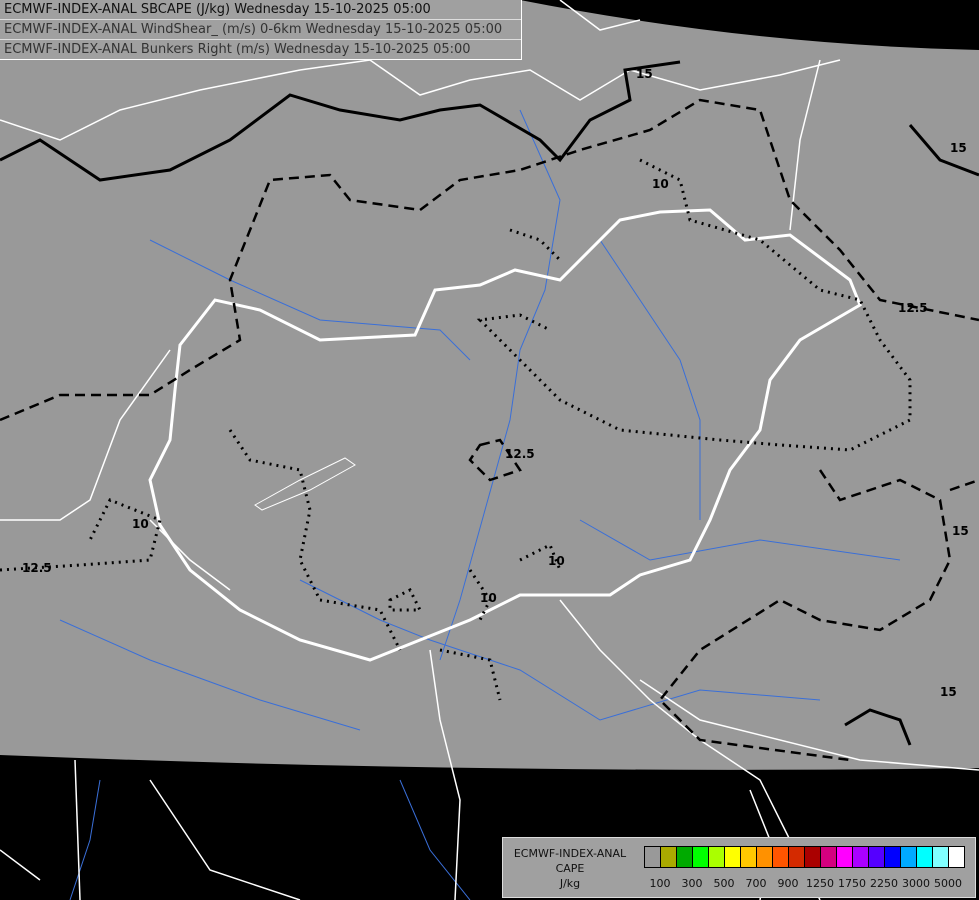 This screenshot has width=979, height=900. I want to click on legend-tick-label: 300, so click(692, 883).